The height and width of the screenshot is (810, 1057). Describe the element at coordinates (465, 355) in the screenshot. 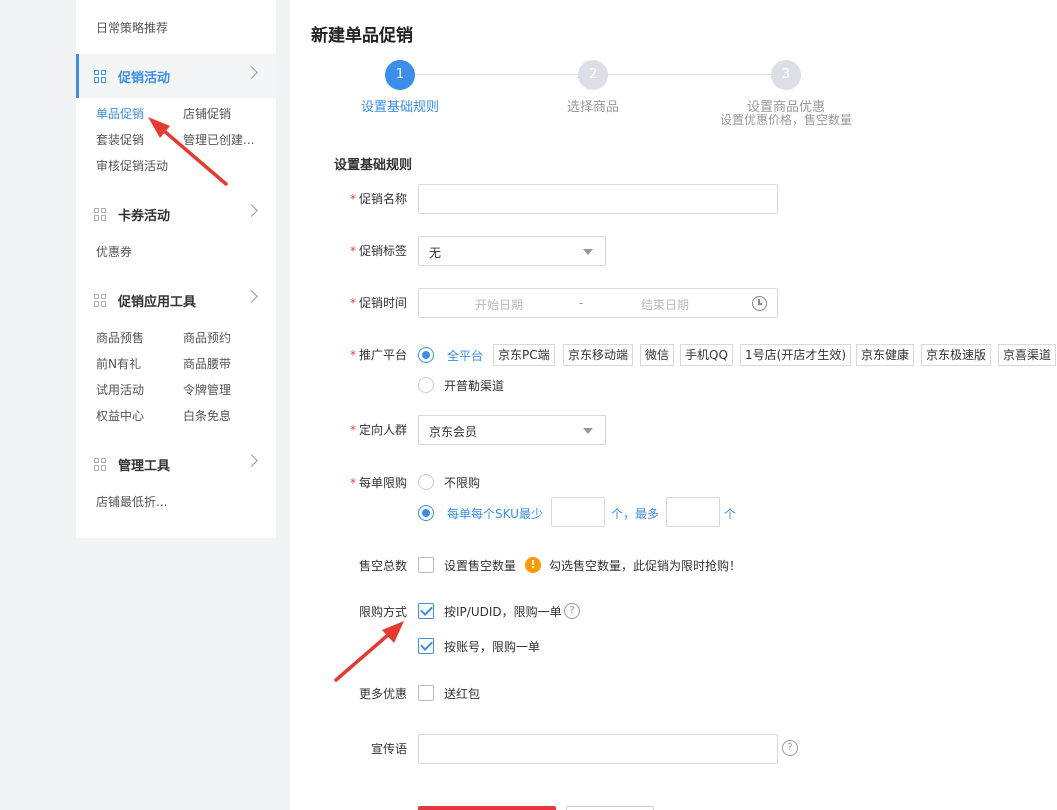

I see `platform-all-label: 全平台` at that location.